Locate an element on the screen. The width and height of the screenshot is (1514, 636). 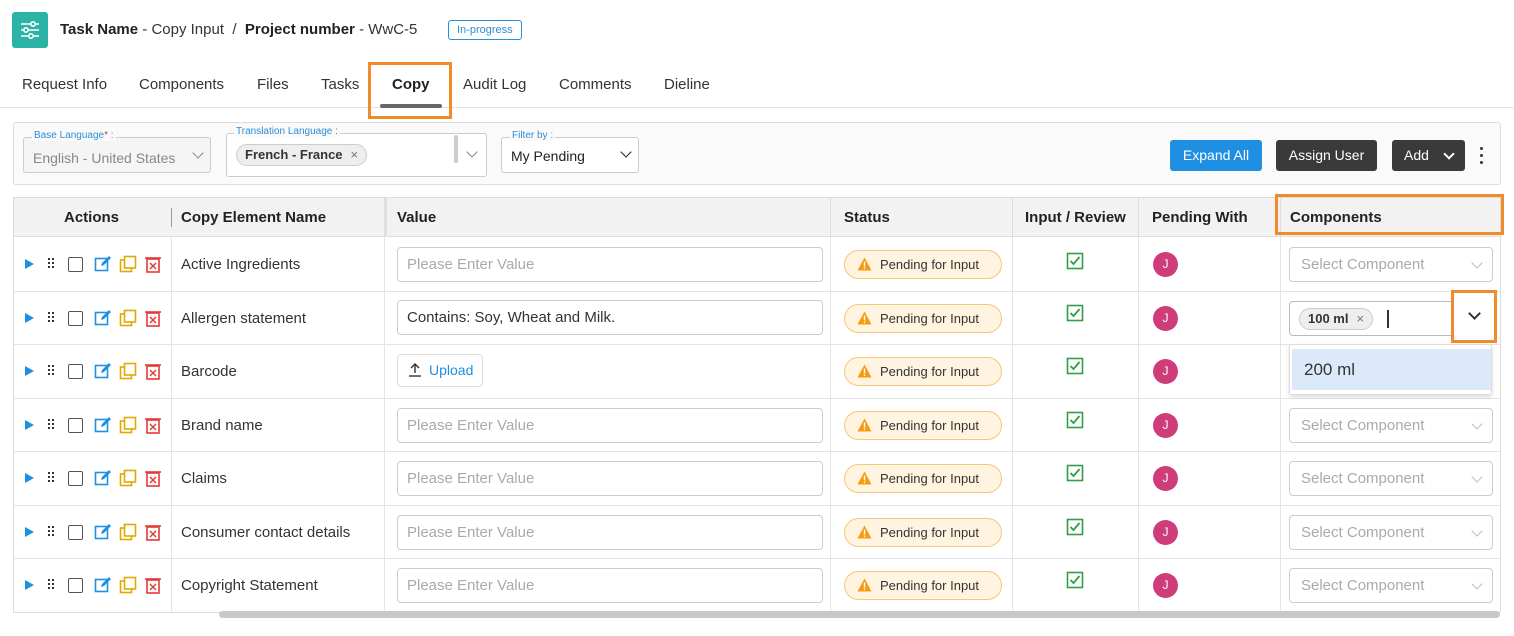
dropdown-option: 200 ml is located at coordinates (1391, 369).